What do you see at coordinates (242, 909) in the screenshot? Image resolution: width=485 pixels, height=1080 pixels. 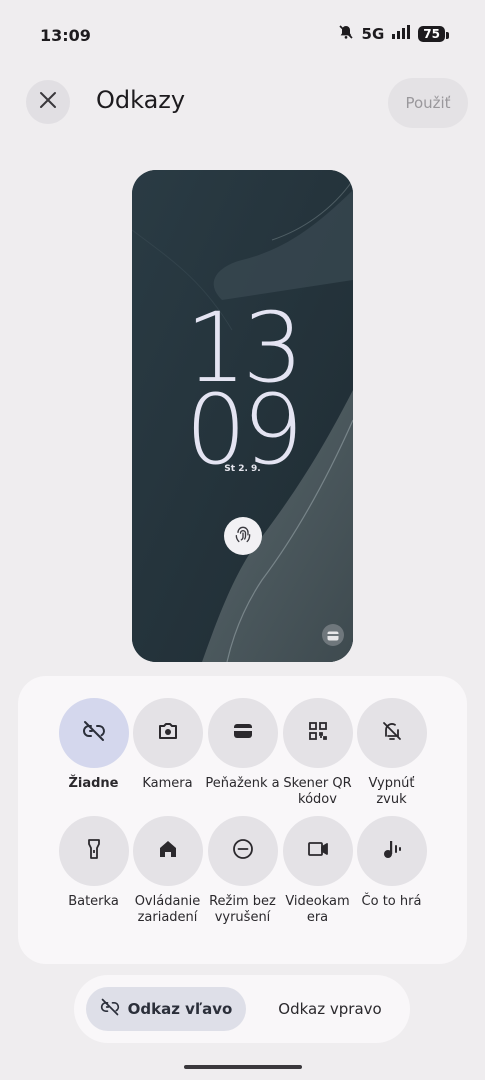 I see `shortcut-label: Režim bez vyrušení` at bounding box center [242, 909].